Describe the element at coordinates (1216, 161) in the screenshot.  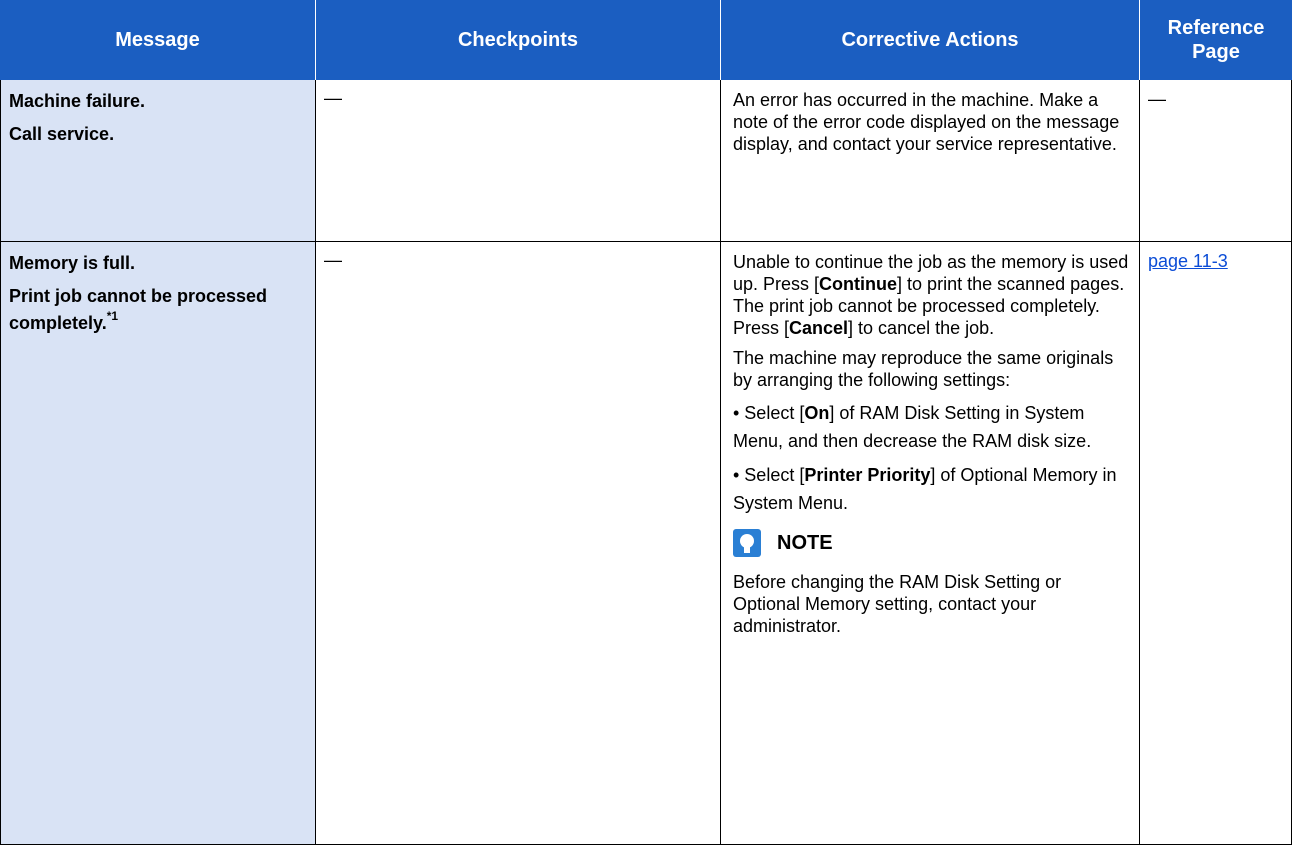
I see `reference-cell: —` at that location.